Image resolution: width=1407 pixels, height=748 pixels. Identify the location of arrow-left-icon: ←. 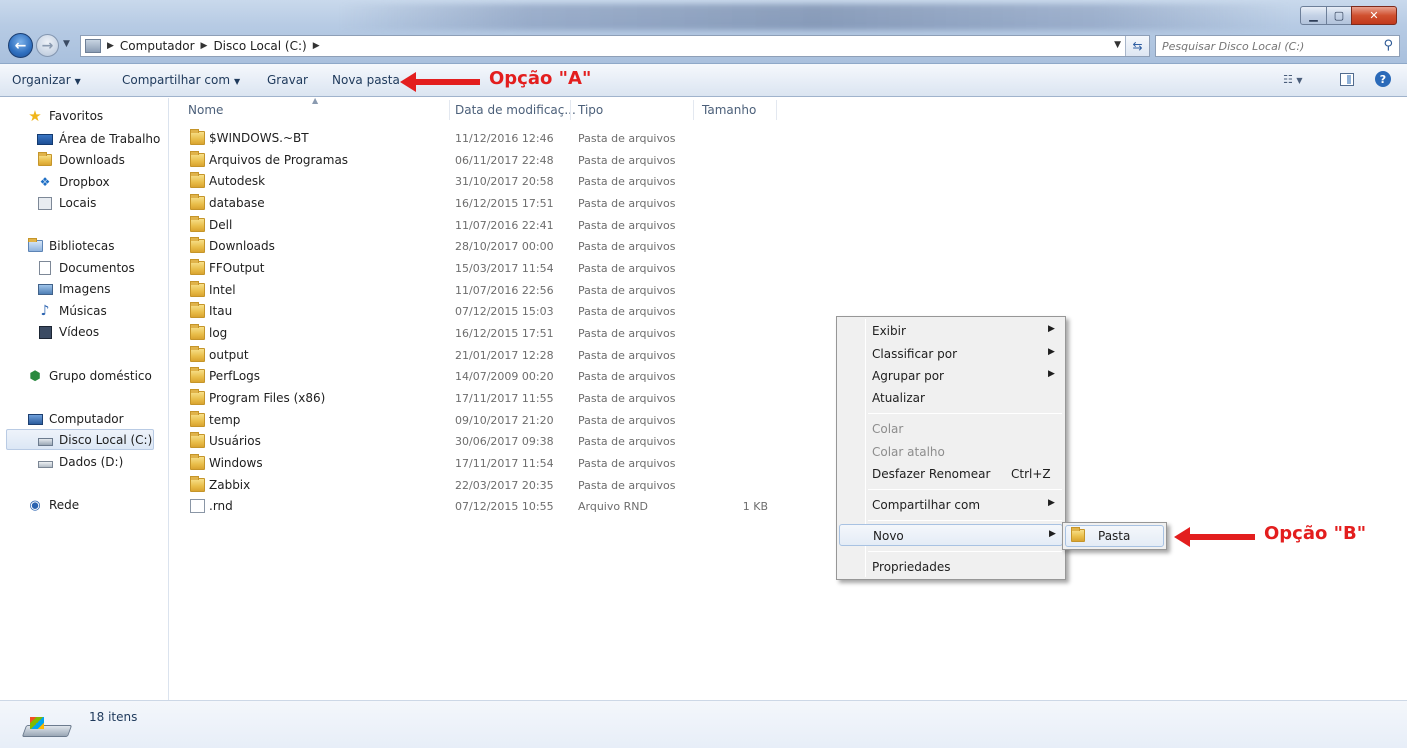
(20, 45).